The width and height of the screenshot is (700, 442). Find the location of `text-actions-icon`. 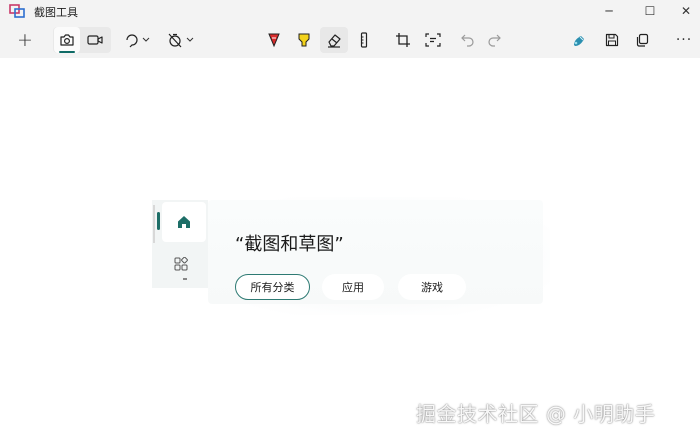

text-actions-icon is located at coordinates (433, 40).